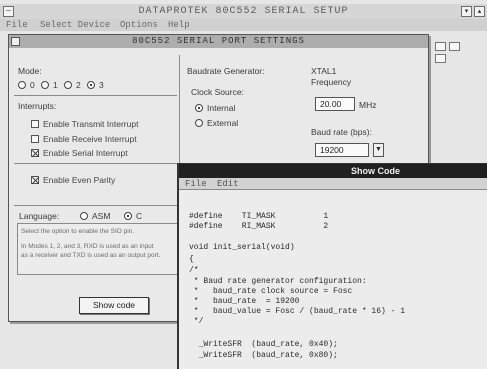 Image resolution: width=487 pixels, height=369 pixels. Describe the element at coordinates (191, 259) in the screenshot. I see `code-line: {` at that location.